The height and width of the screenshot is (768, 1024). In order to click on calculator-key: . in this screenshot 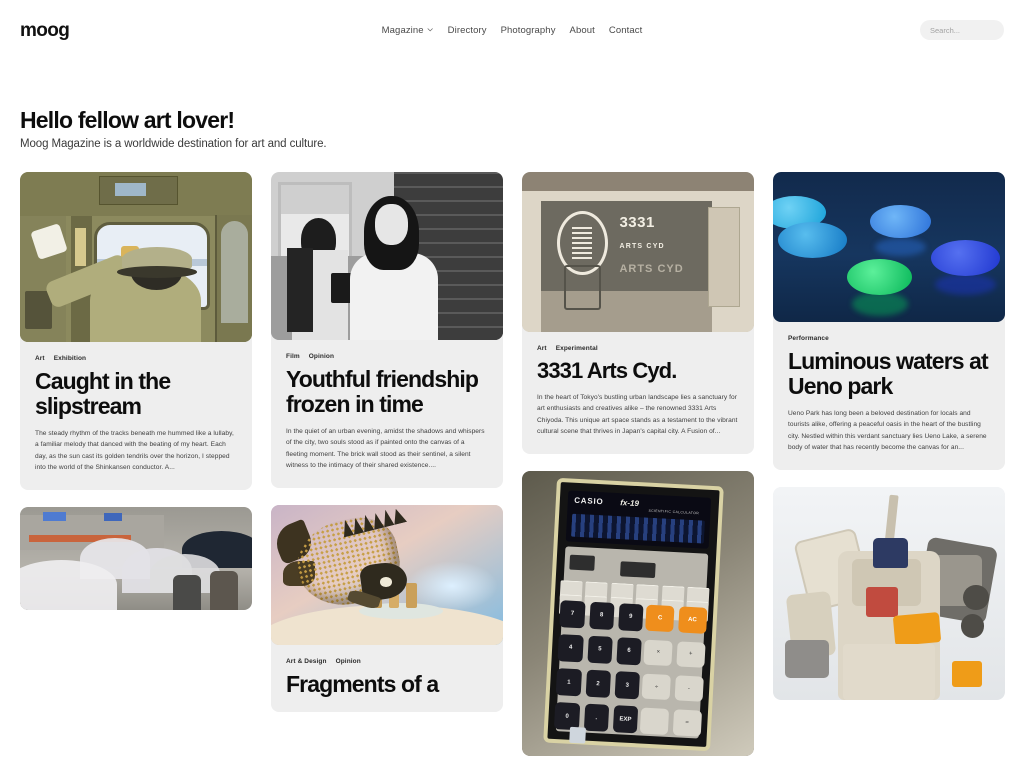, I will do `click(596, 718)`.